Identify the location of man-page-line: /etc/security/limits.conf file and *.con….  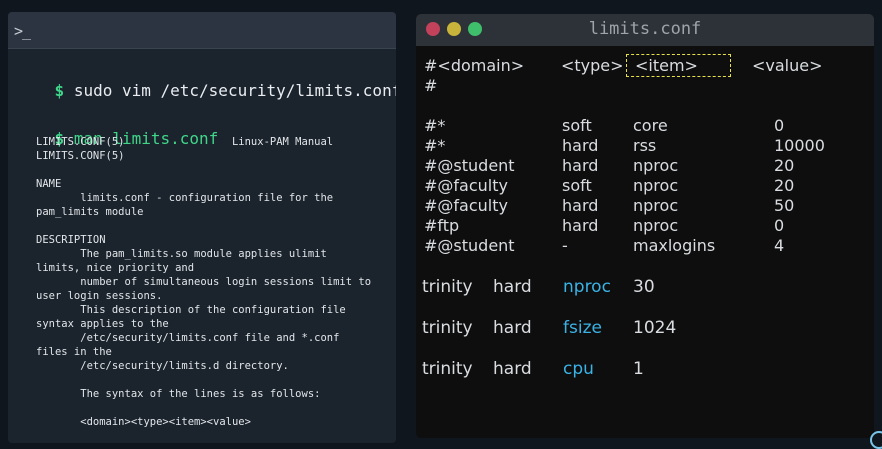
(188, 338).